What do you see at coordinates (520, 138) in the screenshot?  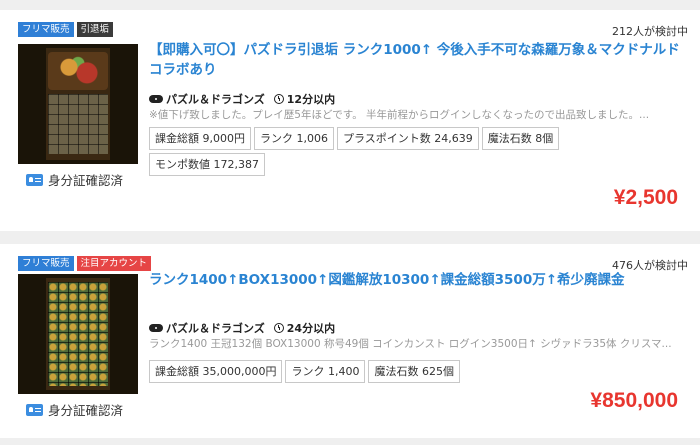 I see `spec-tag: 魔法石数 8個` at bounding box center [520, 138].